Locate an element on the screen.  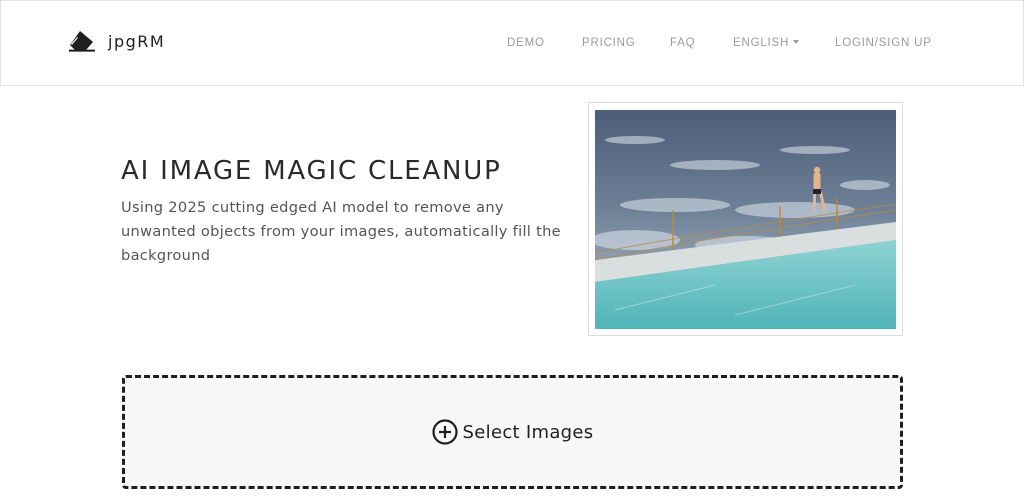
select-images-button: Select Images is located at coordinates (512, 432).